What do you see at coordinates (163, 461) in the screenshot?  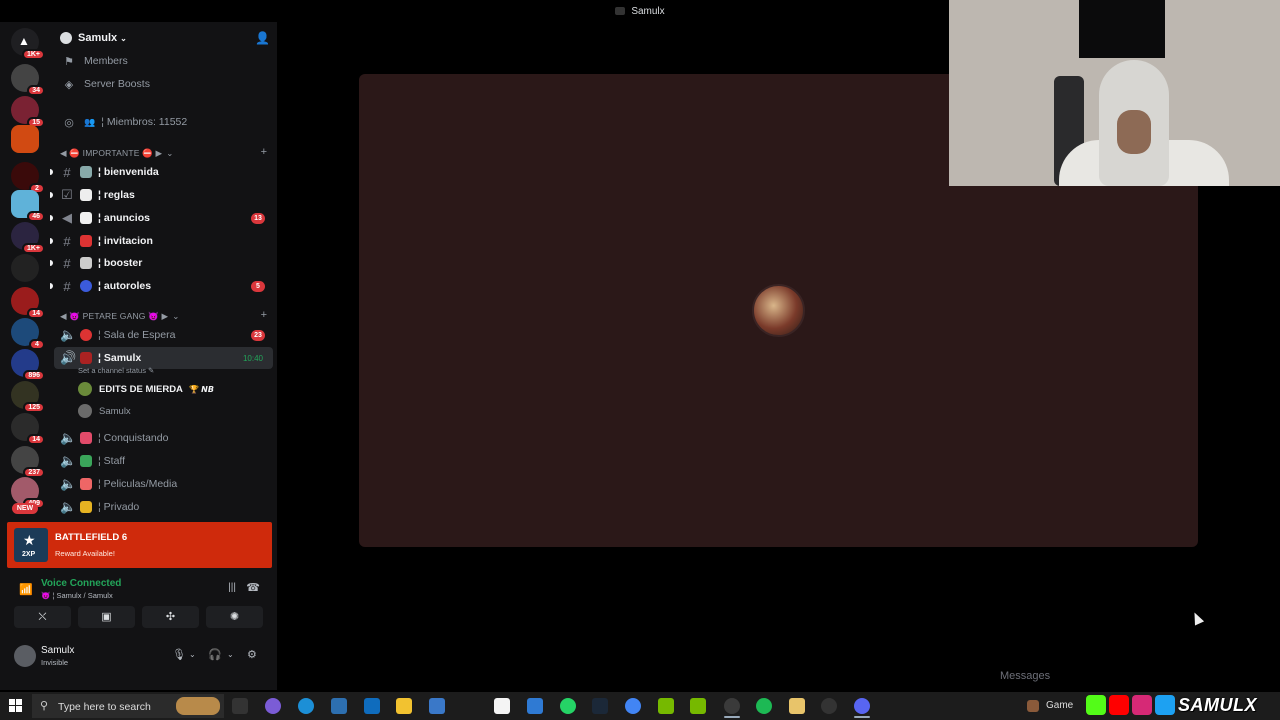 I see `voice-channel-staff: 🔈 ¦ Staff` at bounding box center [163, 461].